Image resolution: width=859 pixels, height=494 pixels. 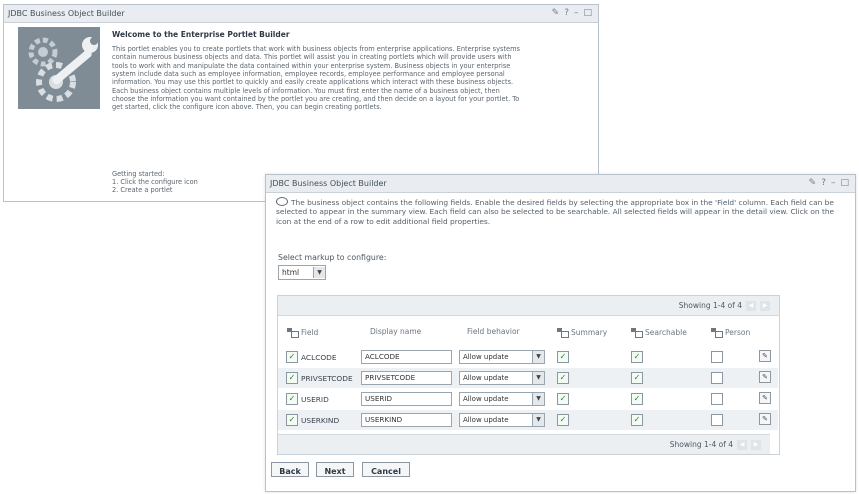 What do you see at coordinates (493, 331) in the screenshot?
I see `col-field-behavior: Field behavior` at bounding box center [493, 331].